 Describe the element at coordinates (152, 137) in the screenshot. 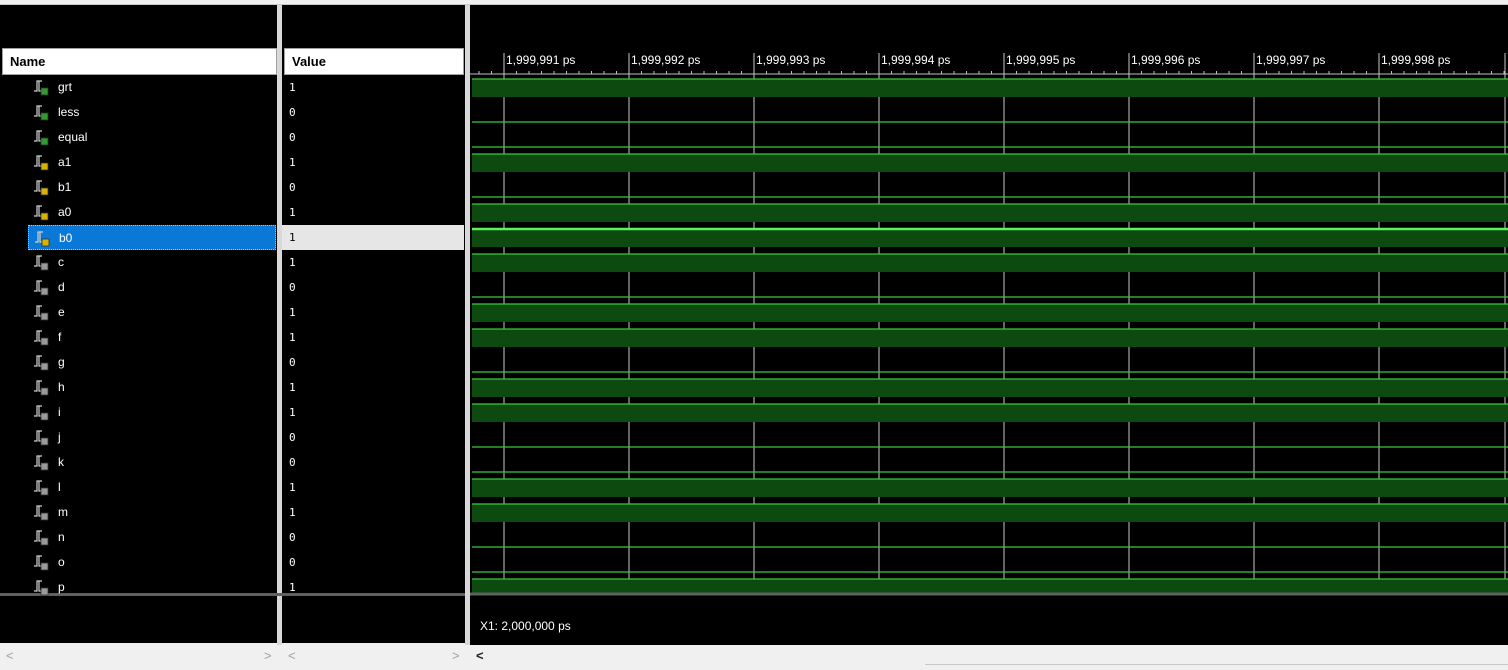

I see `signal-row-equal: equal` at that location.